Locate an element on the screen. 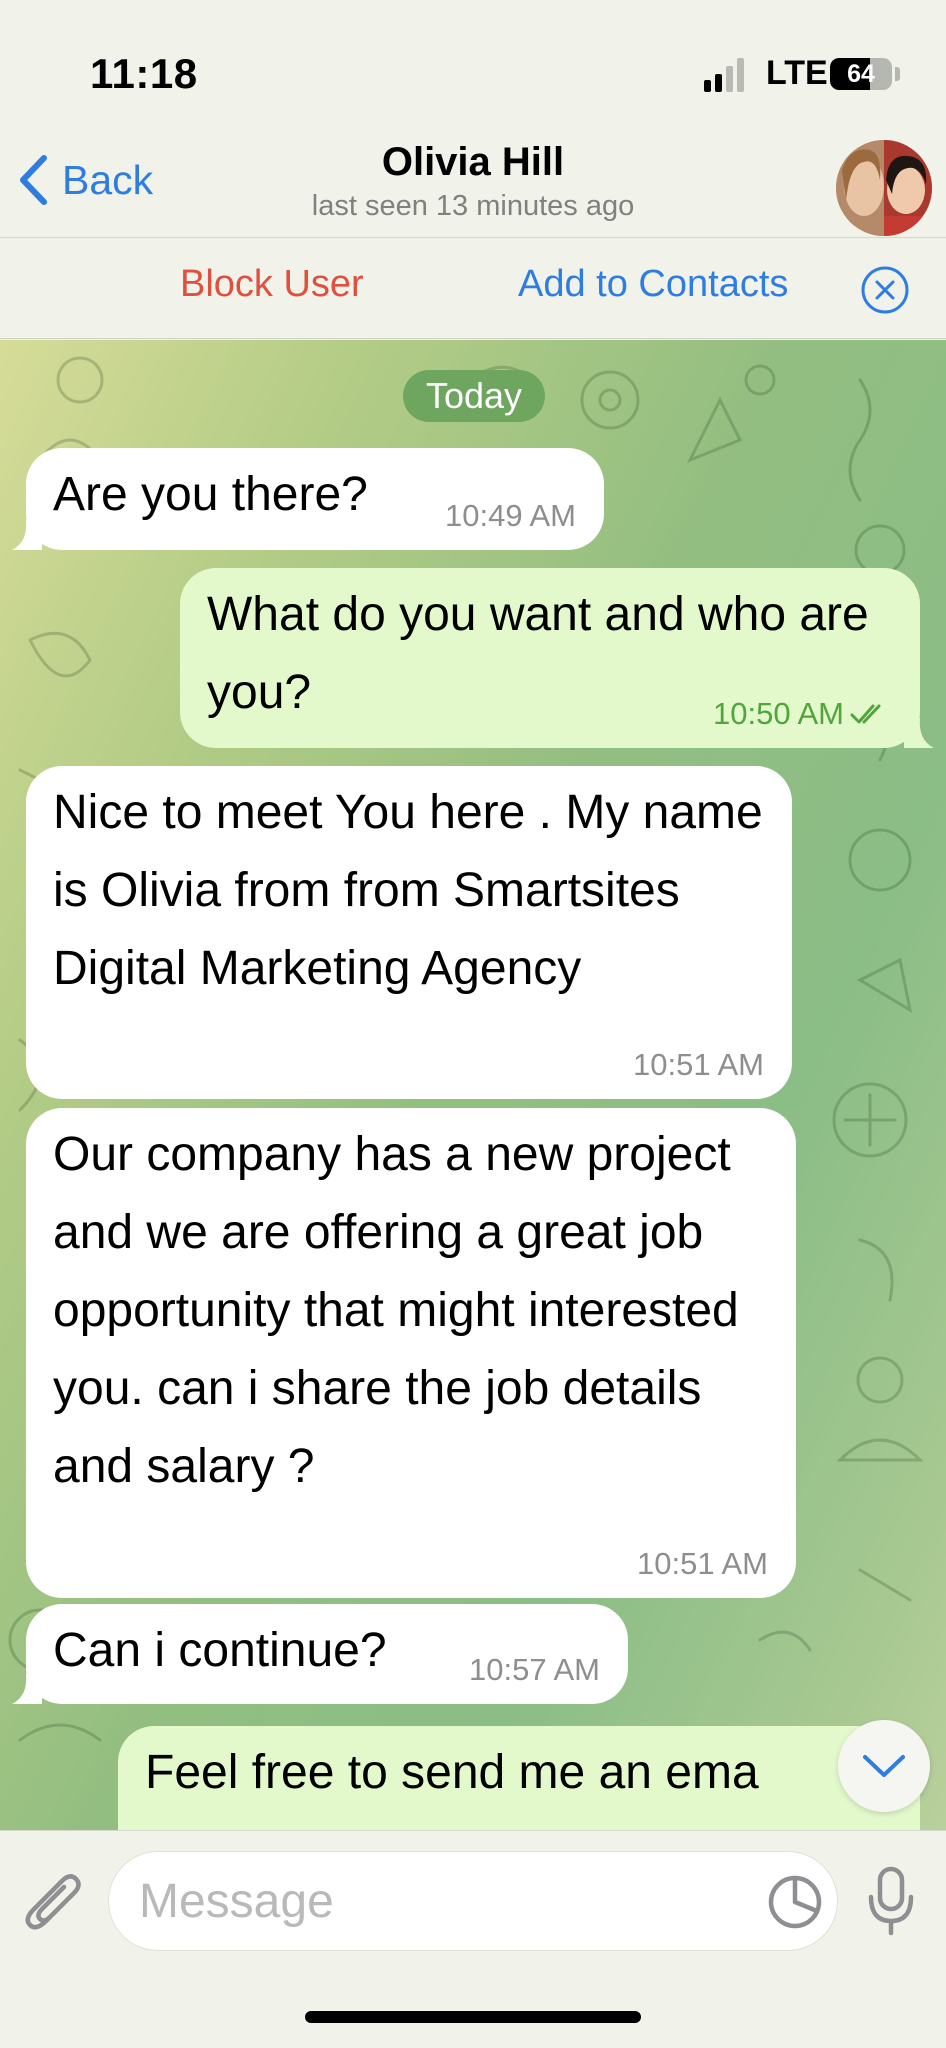  avatar-photo is located at coordinates (884, 188).